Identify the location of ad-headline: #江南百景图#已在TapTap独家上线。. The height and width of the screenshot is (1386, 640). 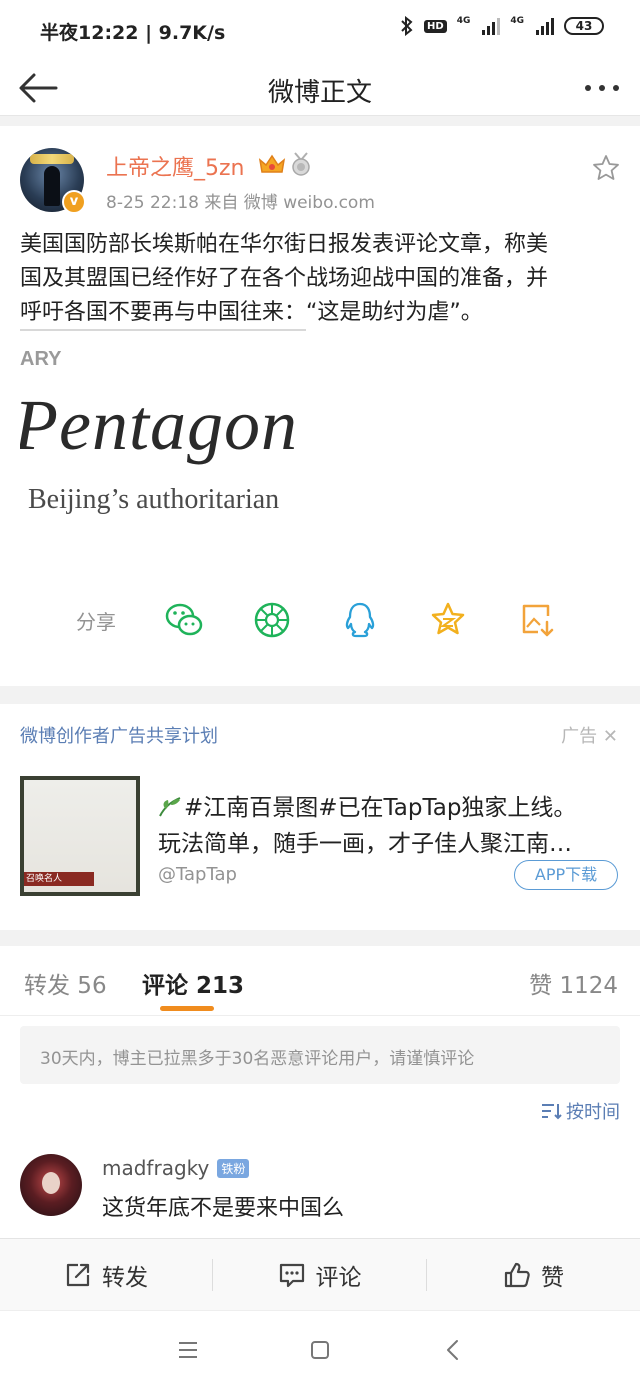
(367, 805).